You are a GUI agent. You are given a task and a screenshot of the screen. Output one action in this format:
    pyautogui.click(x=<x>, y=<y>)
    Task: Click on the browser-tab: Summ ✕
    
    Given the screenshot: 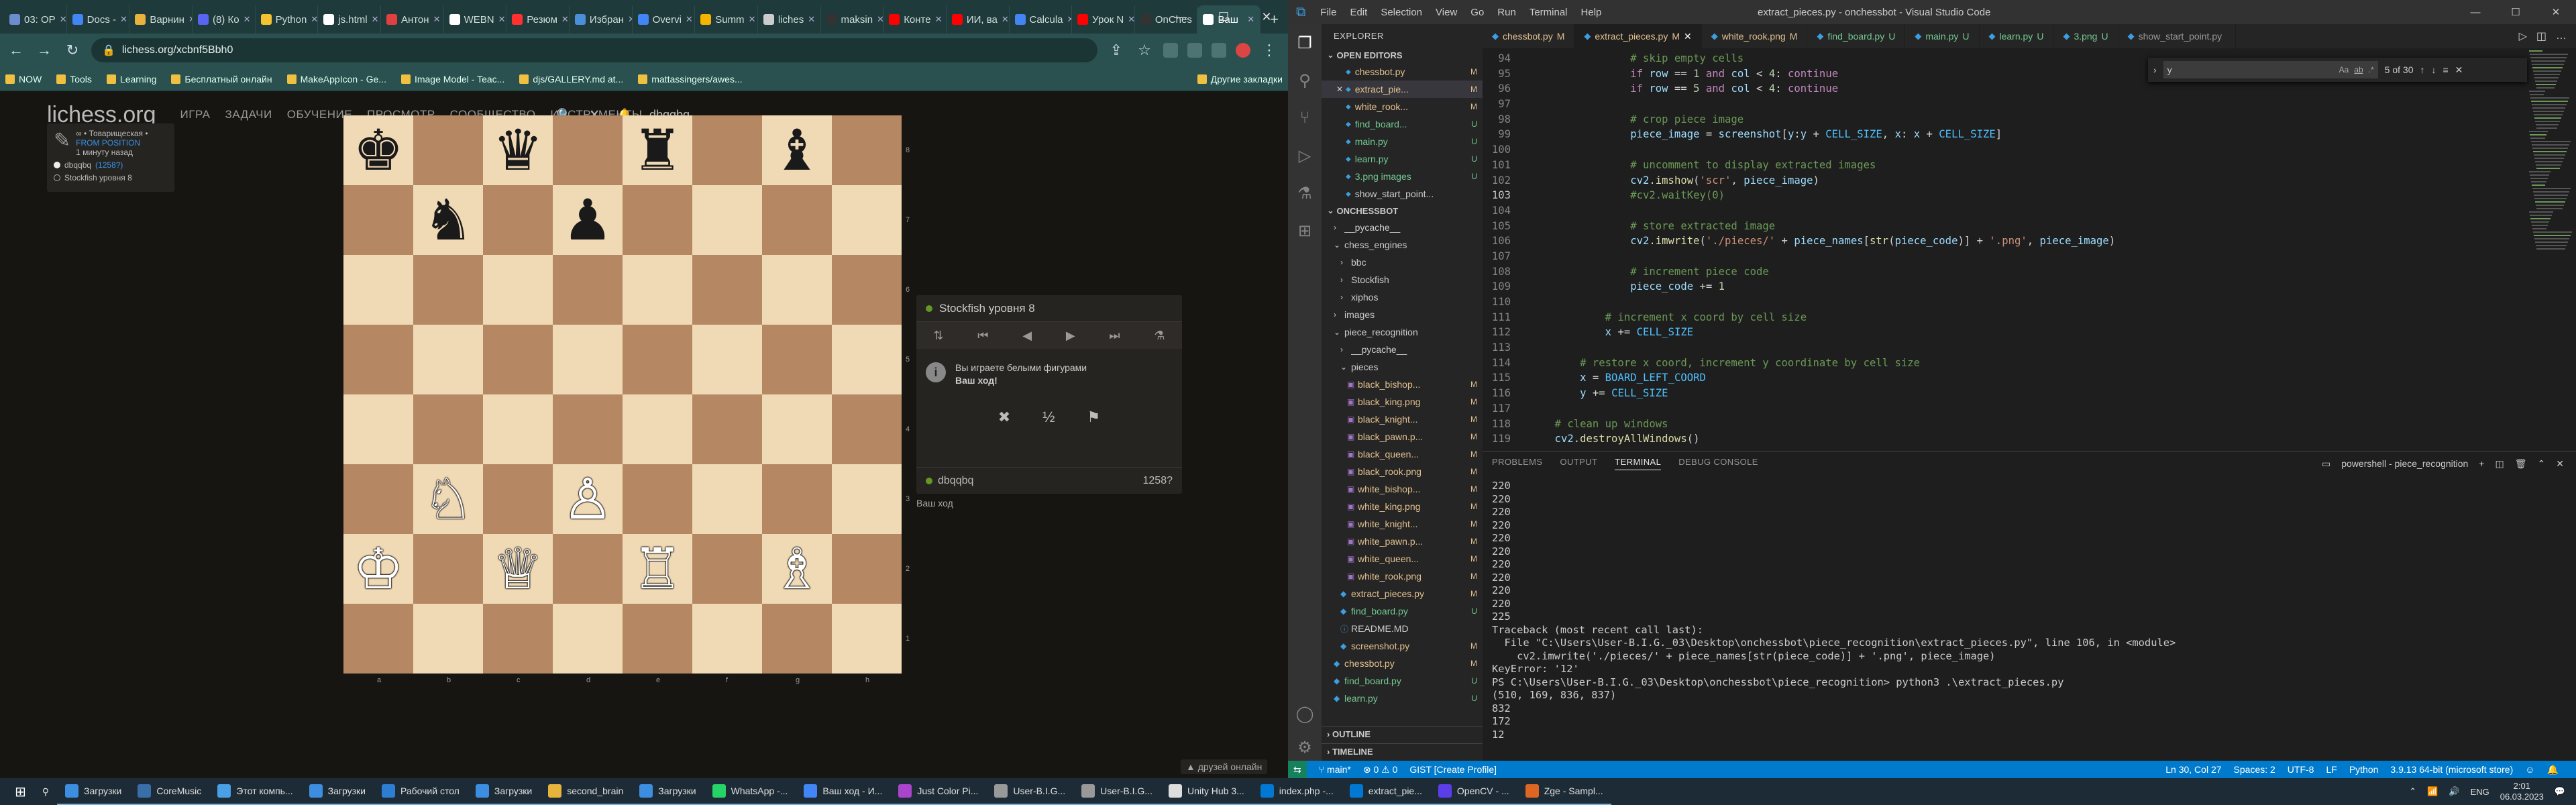 What is the action you would take?
    pyautogui.click(x=726, y=19)
    